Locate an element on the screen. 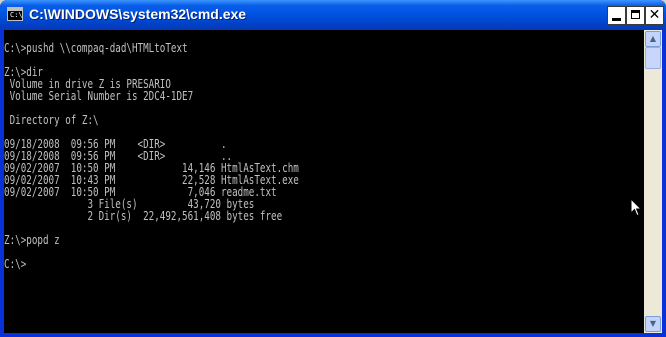 This screenshot has height=337, width=666. title-bar: C:\ C:\WINDOWS\system32\cmd.exe ✕ is located at coordinates (333, 15).